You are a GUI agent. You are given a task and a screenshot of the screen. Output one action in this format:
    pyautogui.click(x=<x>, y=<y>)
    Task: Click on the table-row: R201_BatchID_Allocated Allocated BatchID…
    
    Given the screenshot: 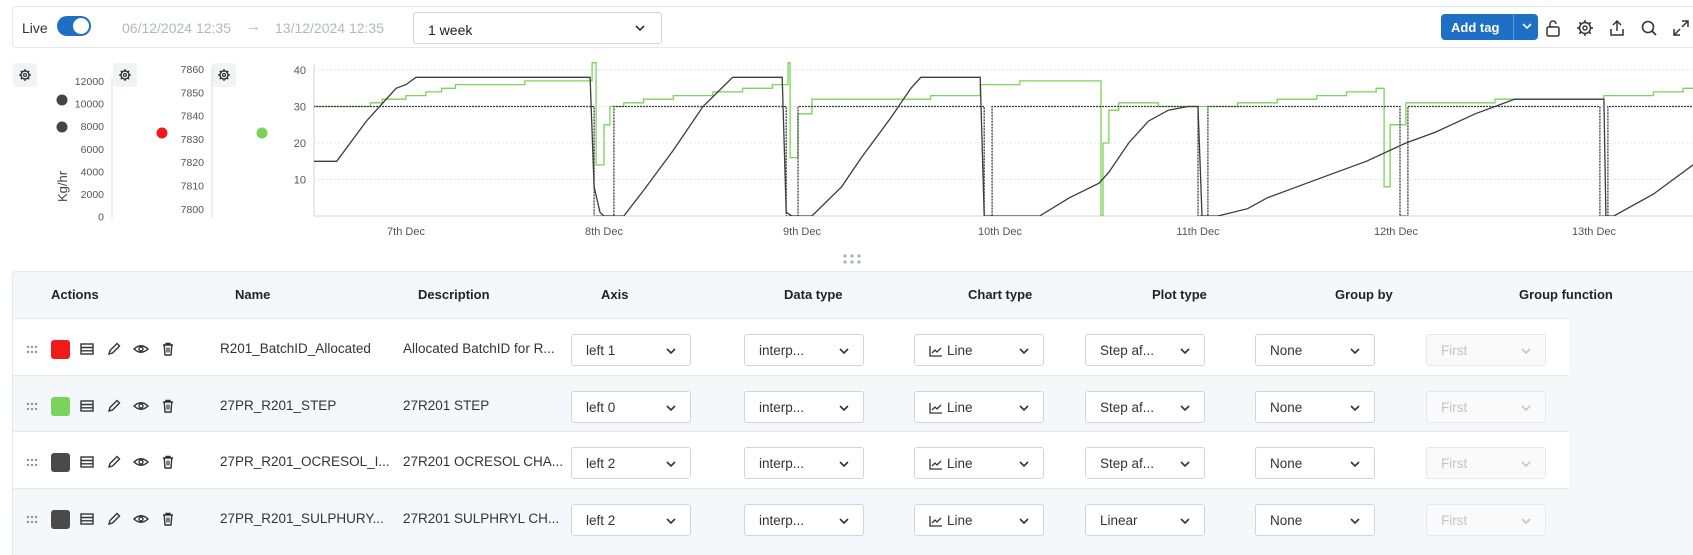 What is the action you would take?
    pyautogui.click(x=791, y=348)
    